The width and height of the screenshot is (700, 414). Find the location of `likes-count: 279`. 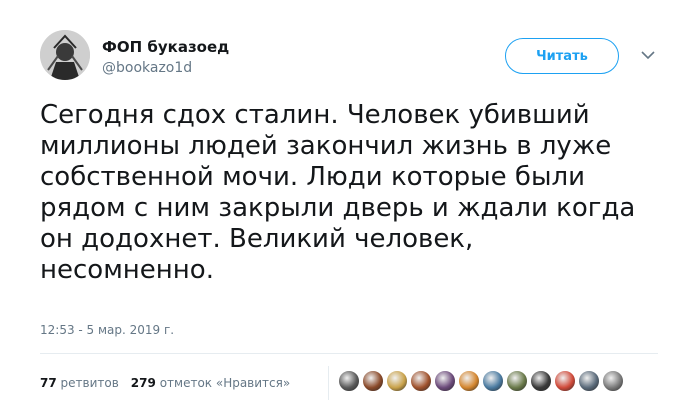

likes-count: 279 is located at coordinates (143, 383).